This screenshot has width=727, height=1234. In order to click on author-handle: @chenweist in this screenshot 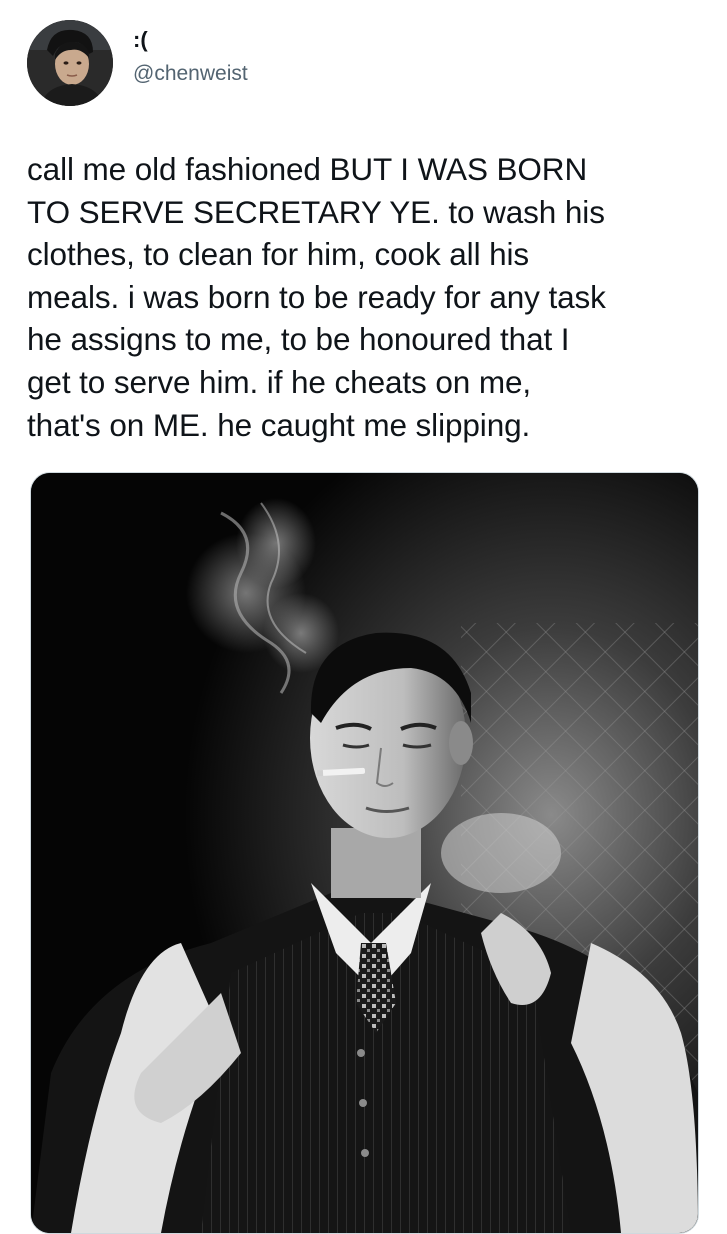, I will do `click(190, 74)`.